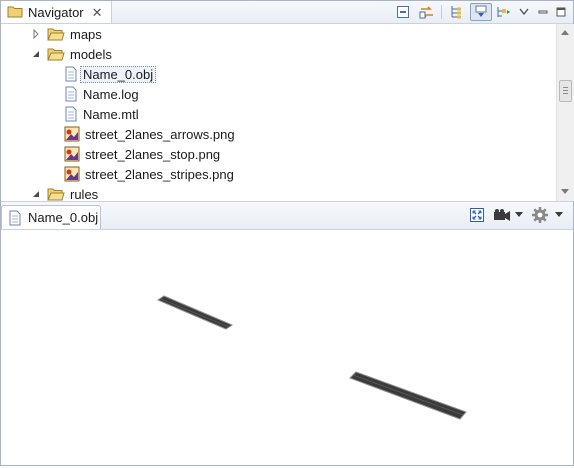 The width and height of the screenshot is (574, 468). I want to click on tree-item-street-arrows: street_2lanes_arrows.png, so click(149, 134).